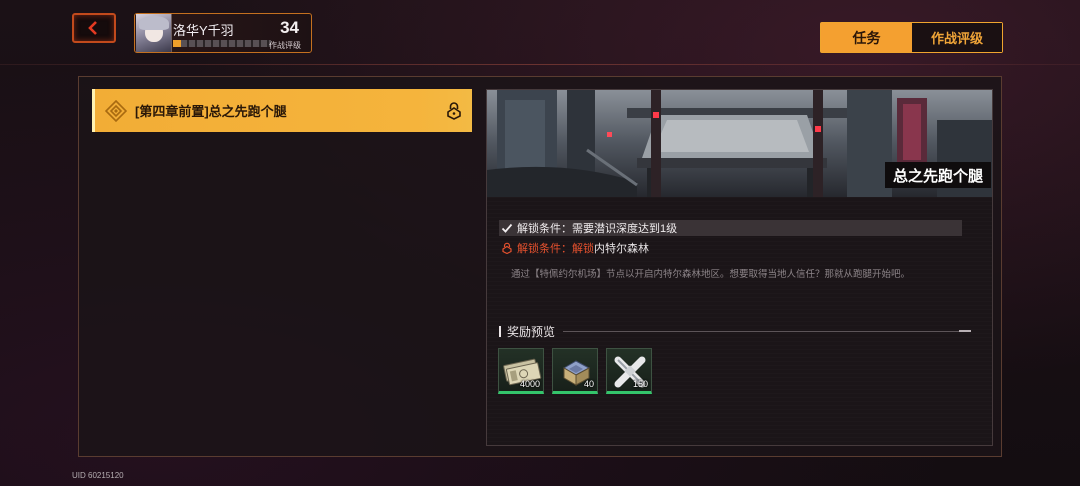 This screenshot has height=486, width=1080. I want to click on section-marker, so click(500, 331).